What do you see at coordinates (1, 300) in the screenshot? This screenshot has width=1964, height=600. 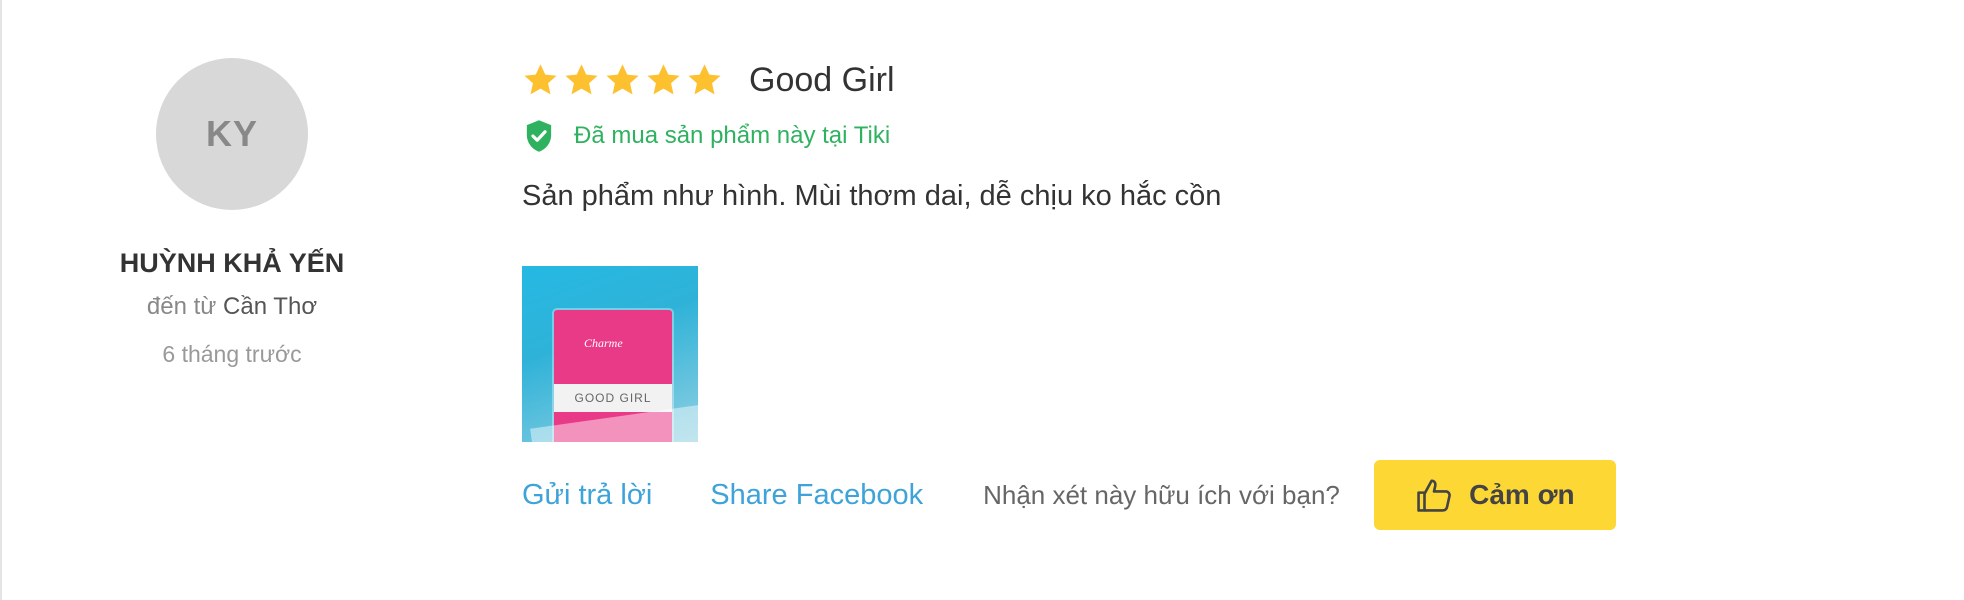 I see `left-border` at bounding box center [1, 300].